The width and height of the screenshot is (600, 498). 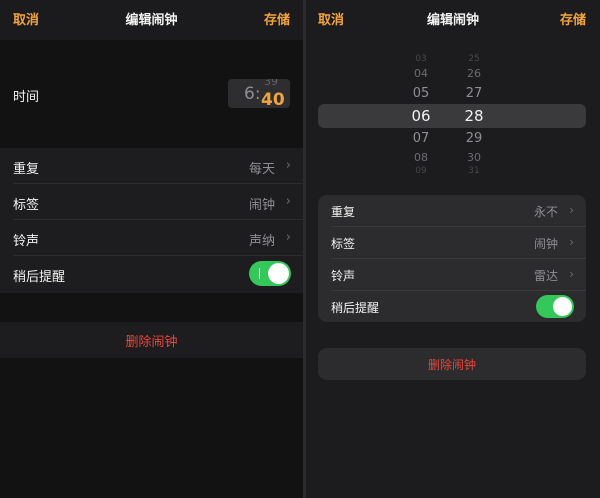 I want to click on time-picker: 6: 39 40, so click(x=259, y=93).